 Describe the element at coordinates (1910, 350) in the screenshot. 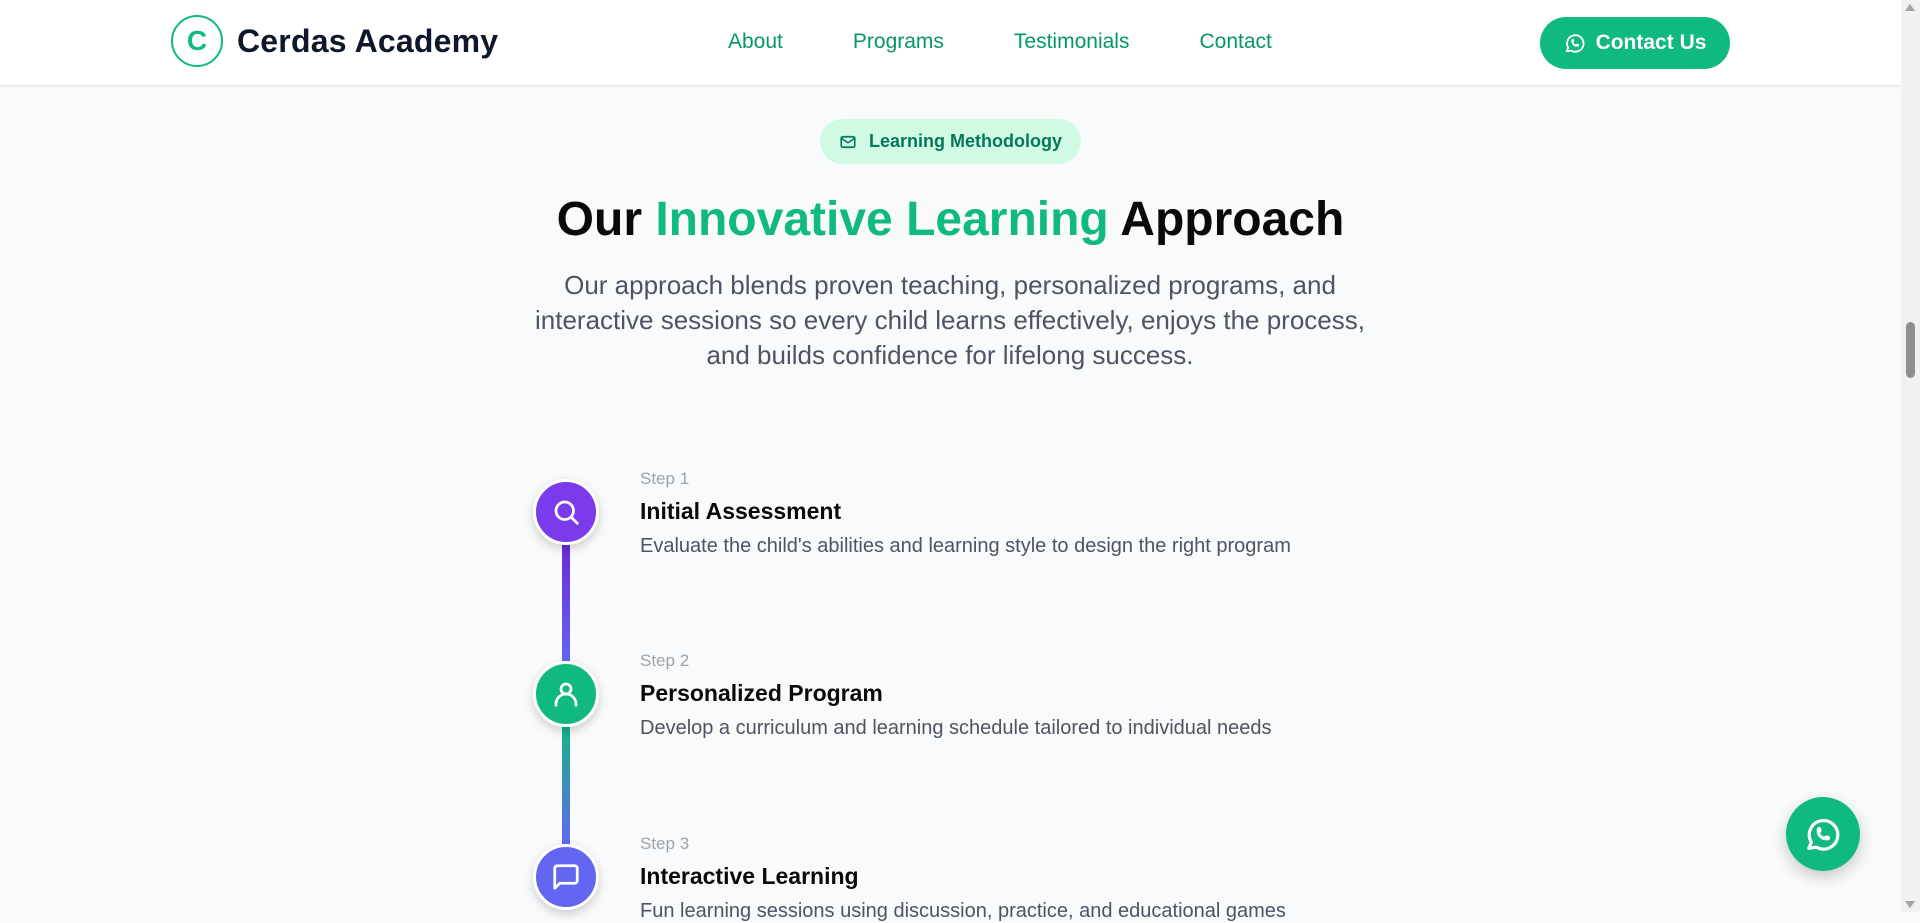

I see `scroll-thumb` at that location.